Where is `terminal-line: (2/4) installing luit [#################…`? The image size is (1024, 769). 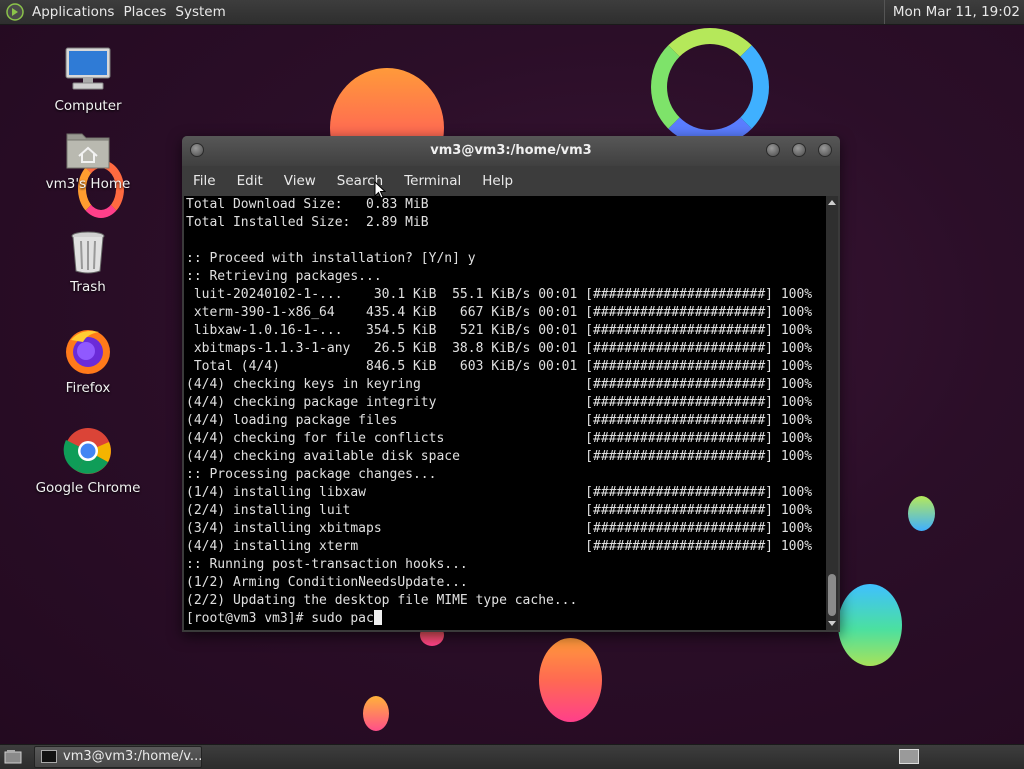
terminal-line: (2/4) installing luit [#################… is located at coordinates (499, 510).